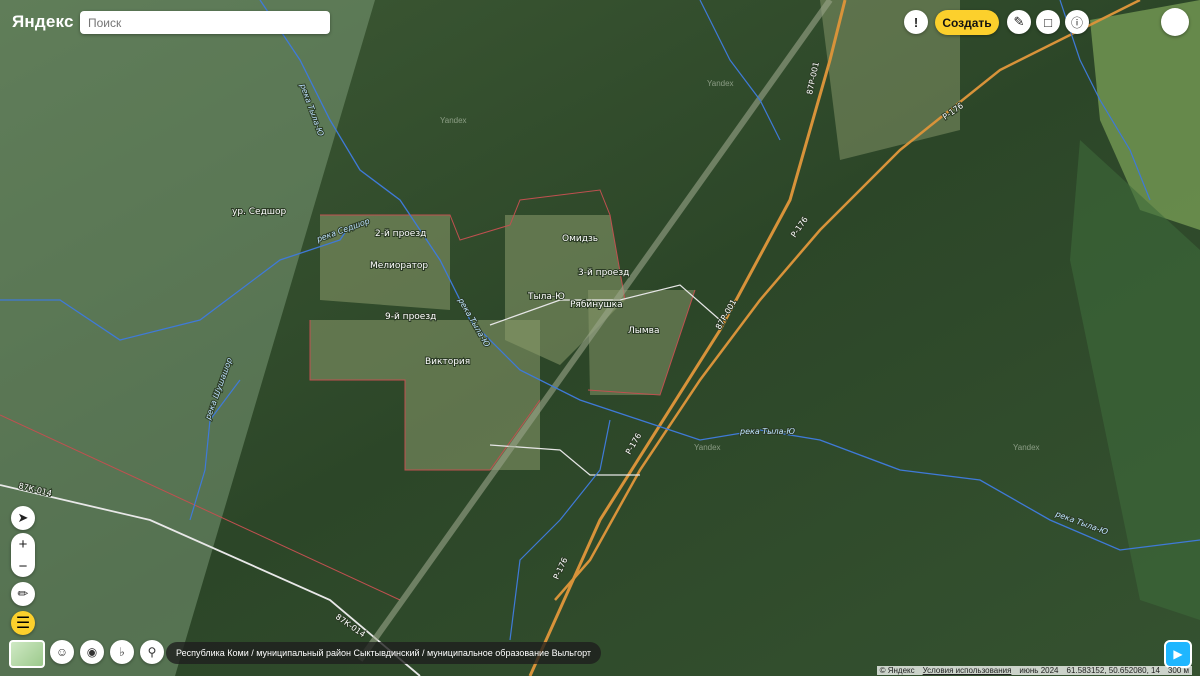 Image resolution: width=1200 pixels, height=676 pixels. I want to click on label-lymva: Лымва, so click(643, 331).